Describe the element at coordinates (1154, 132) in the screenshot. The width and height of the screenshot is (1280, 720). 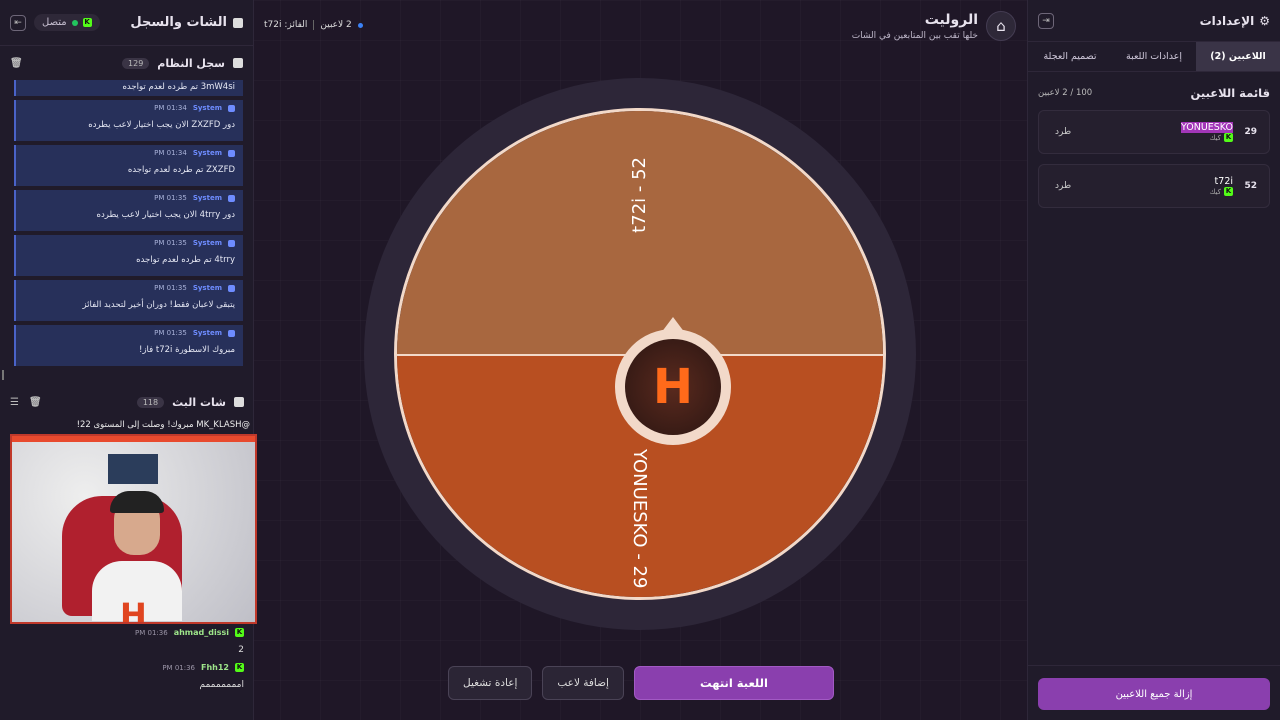
I see `player-card: 29 YONUESKO كيك K طرد` at that location.